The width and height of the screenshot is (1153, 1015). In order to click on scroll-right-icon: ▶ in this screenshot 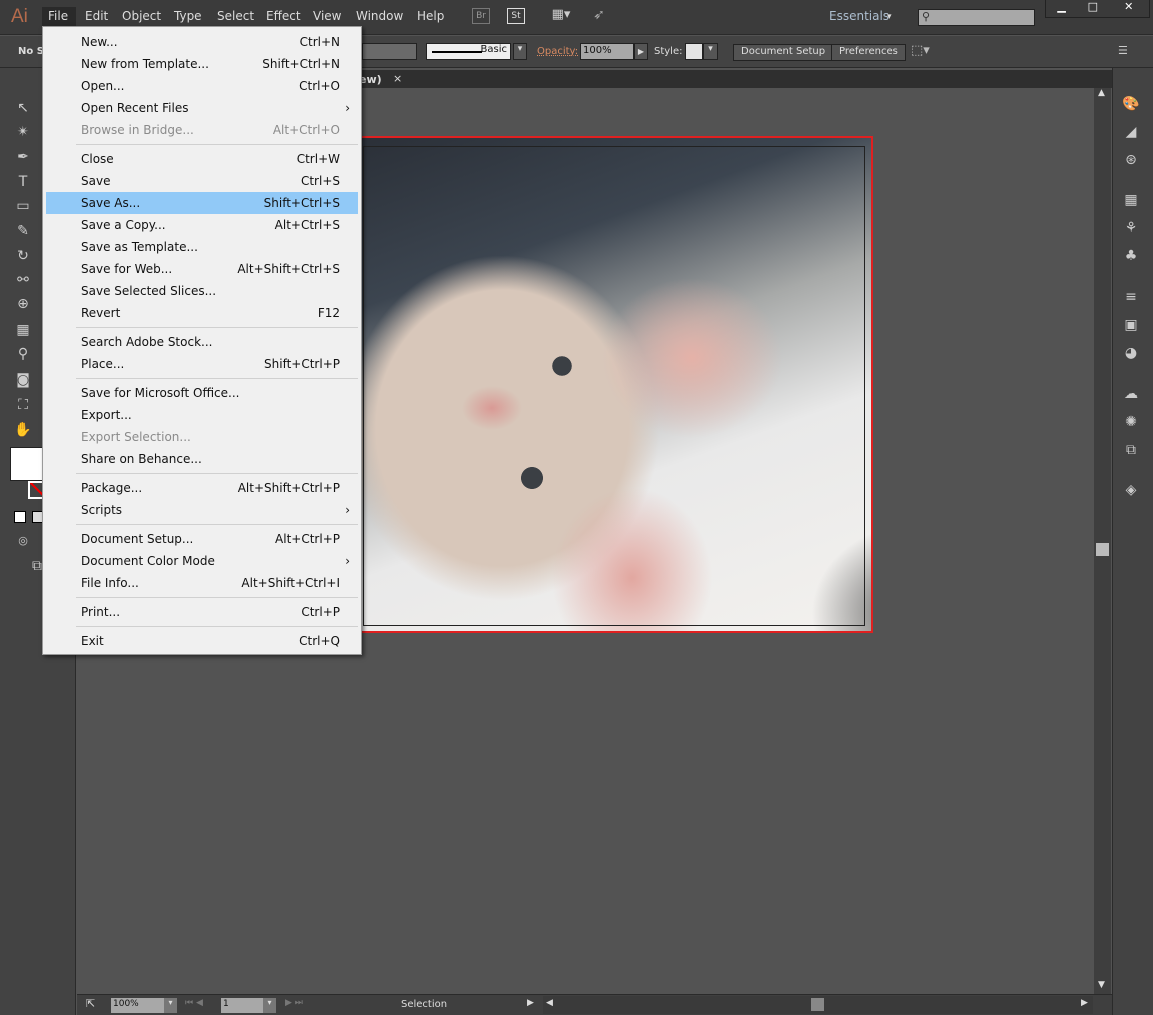, I will do `click(1084, 1003)`.